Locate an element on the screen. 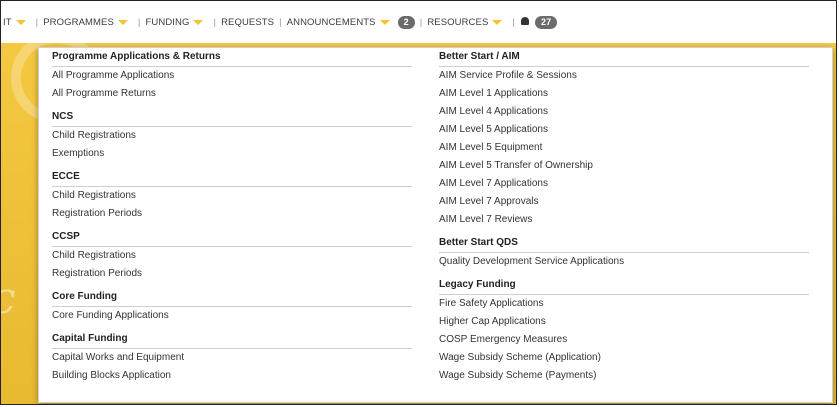  menu-link-aim-level-7-approvals: AIM Level 7 Approvals is located at coordinates (624, 202).